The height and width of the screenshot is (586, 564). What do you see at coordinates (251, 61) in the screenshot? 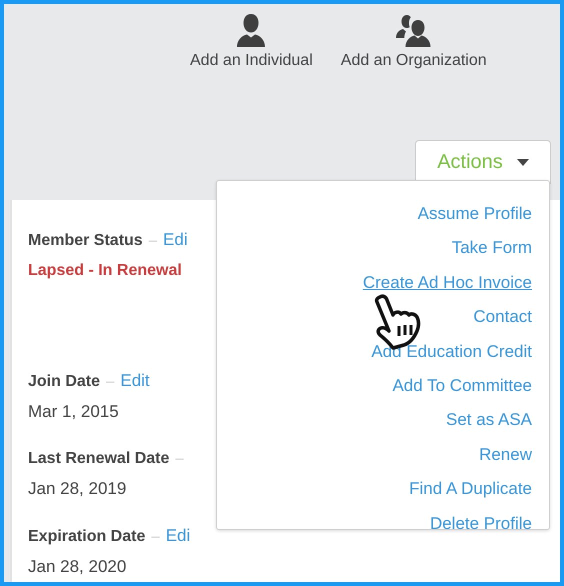
I see `quick-action-link: Add an Individual` at bounding box center [251, 61].